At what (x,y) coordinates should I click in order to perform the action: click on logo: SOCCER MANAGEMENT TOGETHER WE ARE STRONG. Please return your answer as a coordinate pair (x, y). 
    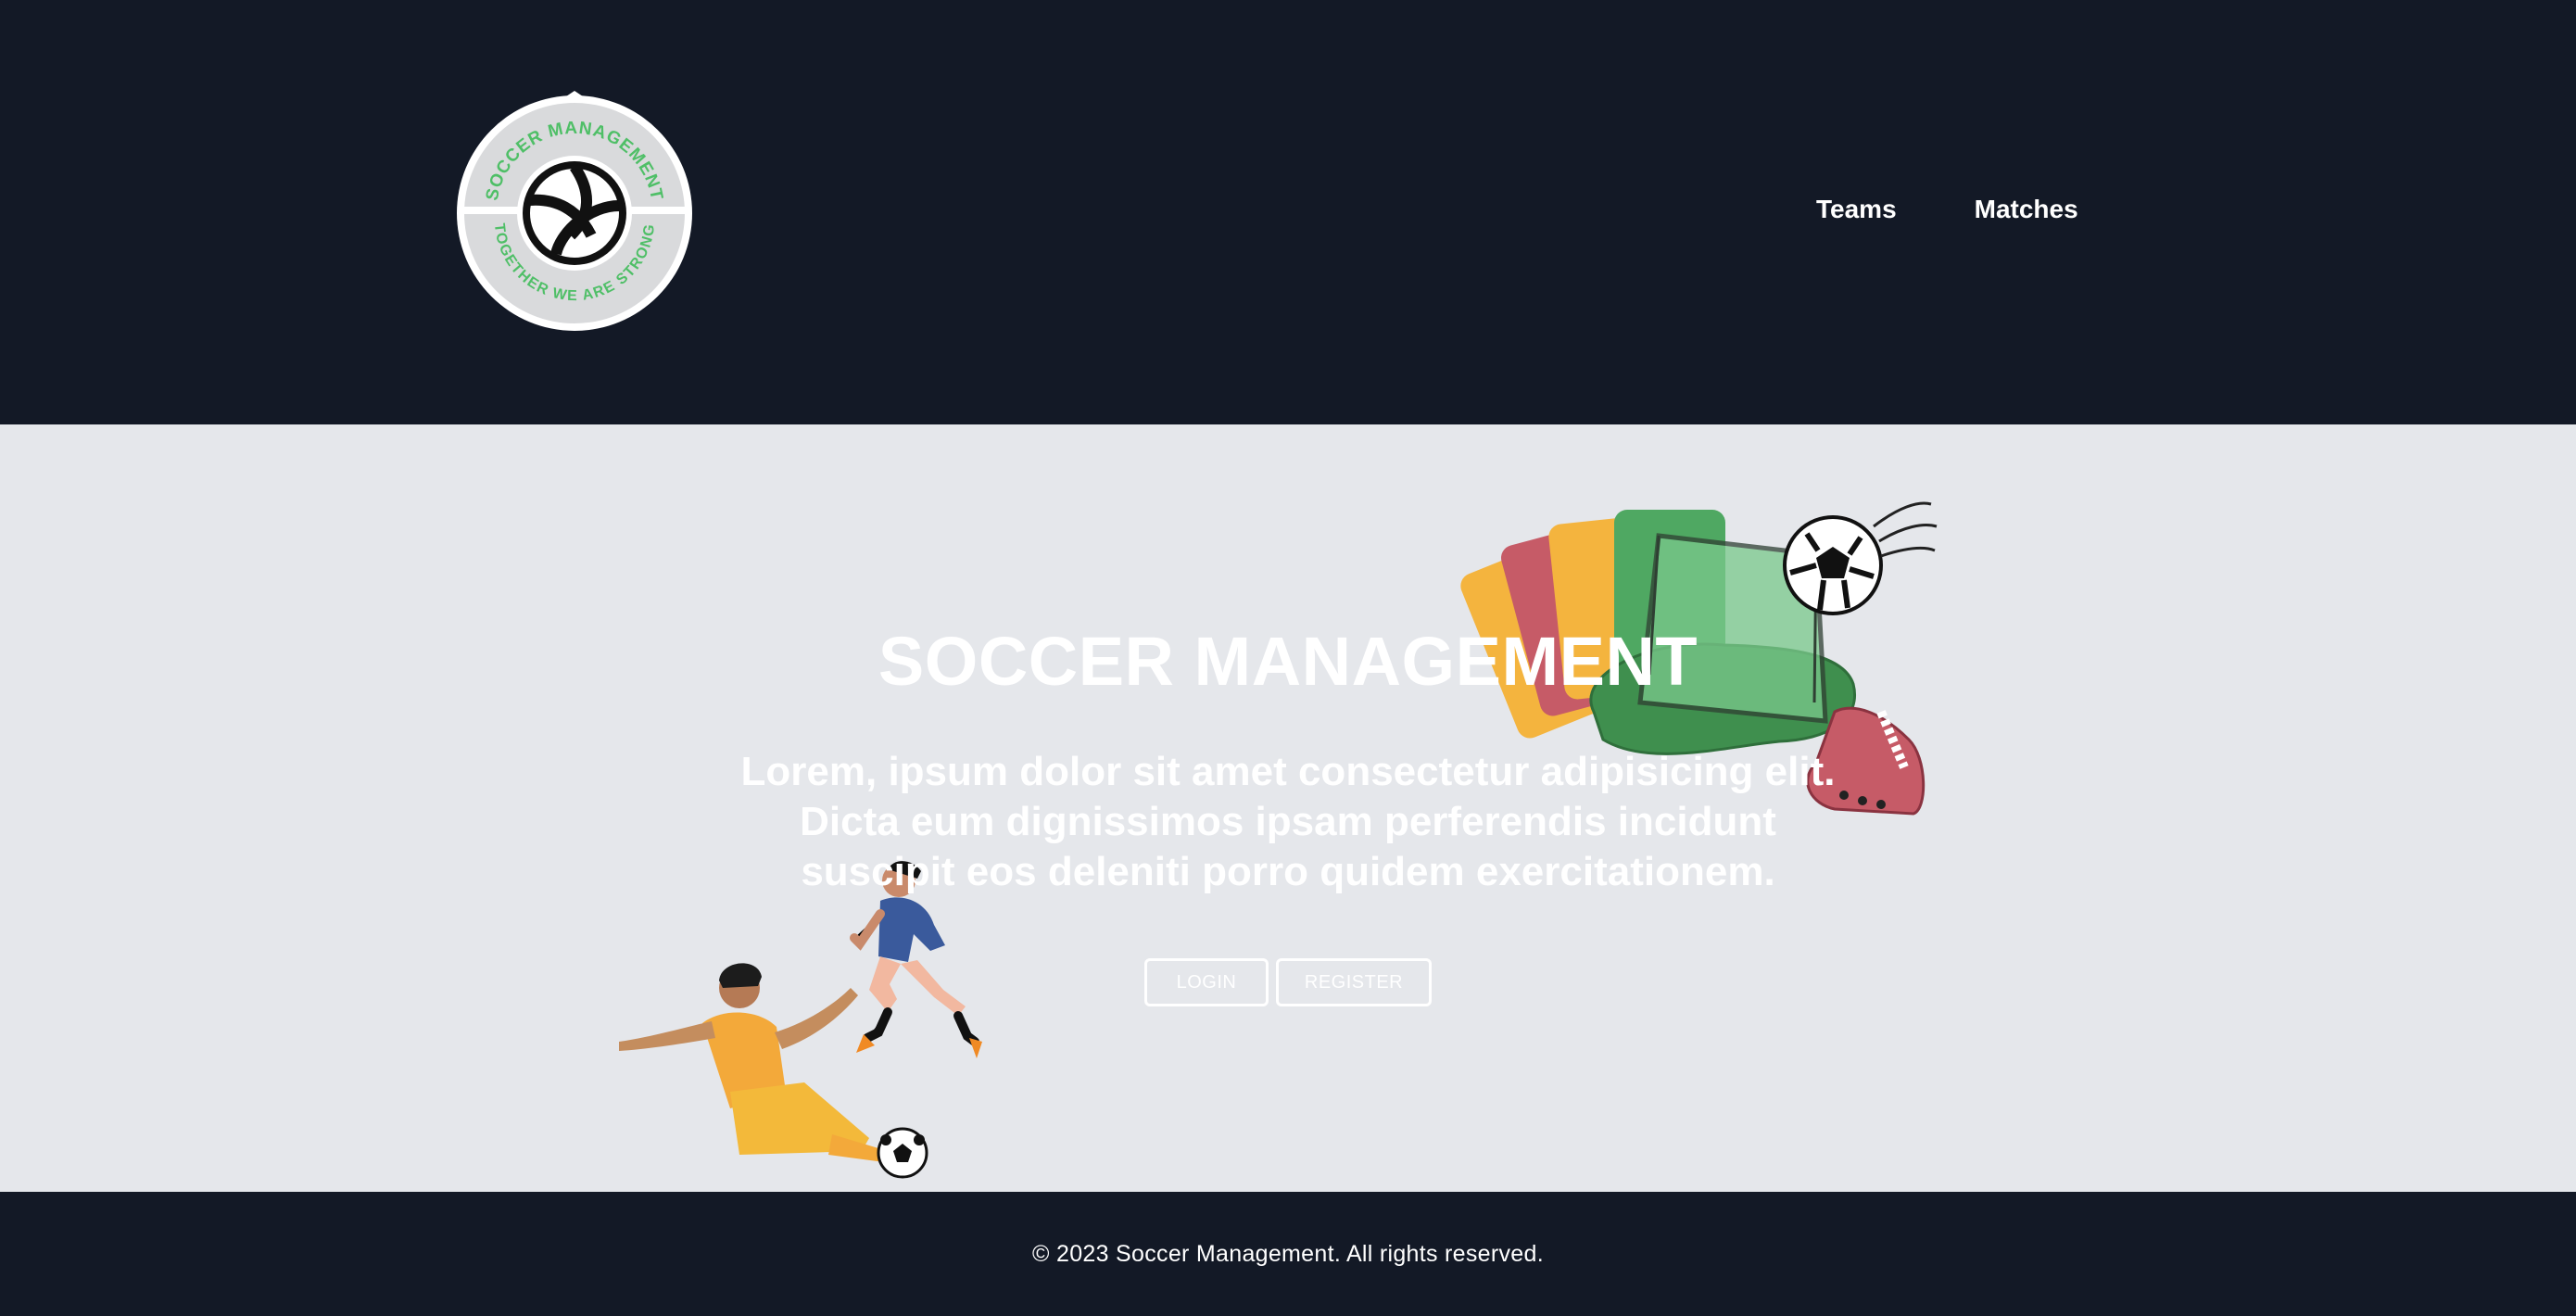
    Looking at the image, I should click on (574, 211).